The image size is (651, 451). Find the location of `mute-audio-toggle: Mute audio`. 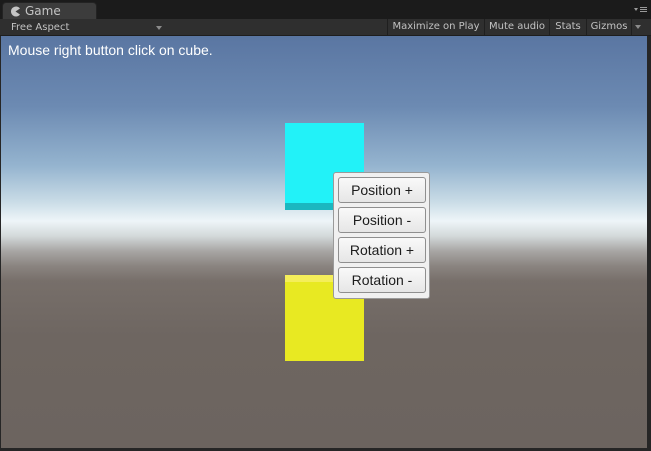

mute-audio-toggle: Mute audio is located at coordinates (516, 27).